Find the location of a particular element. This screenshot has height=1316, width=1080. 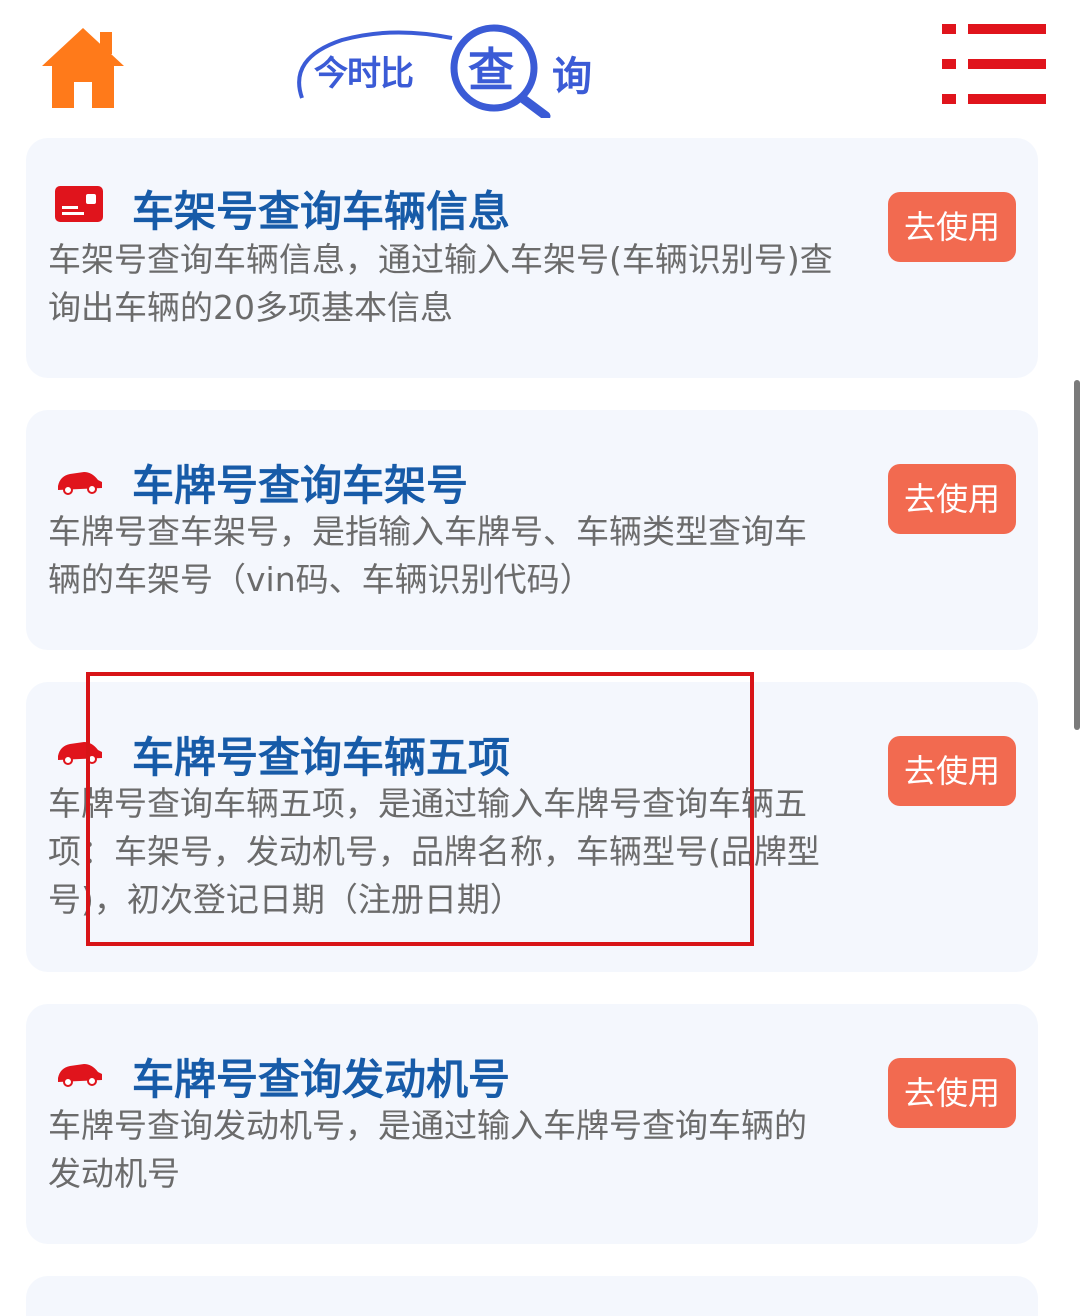

home-icon is located at coordinates (83, 67).